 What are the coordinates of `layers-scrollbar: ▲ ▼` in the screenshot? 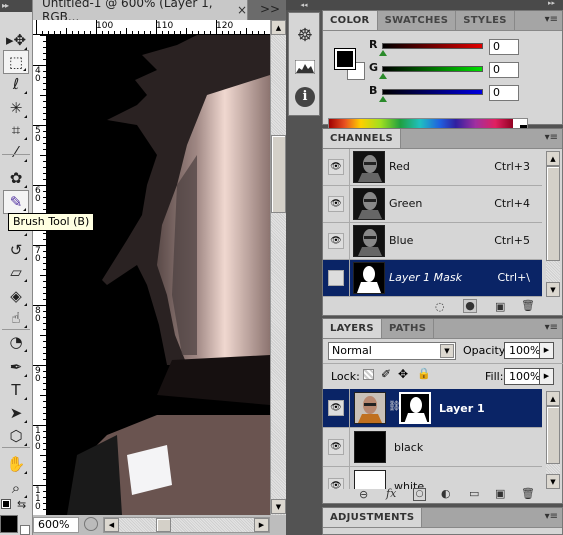 It's located at (553, 440).